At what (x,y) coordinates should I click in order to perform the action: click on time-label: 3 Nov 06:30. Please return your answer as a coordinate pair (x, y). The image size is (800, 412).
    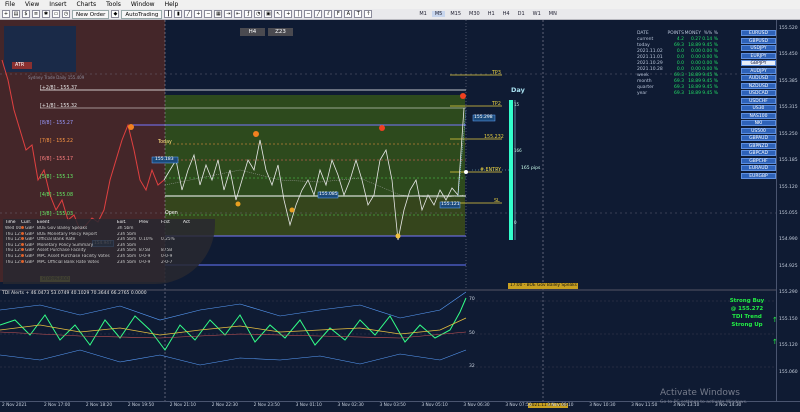
    Looking at the image, I should click on (476, 405).